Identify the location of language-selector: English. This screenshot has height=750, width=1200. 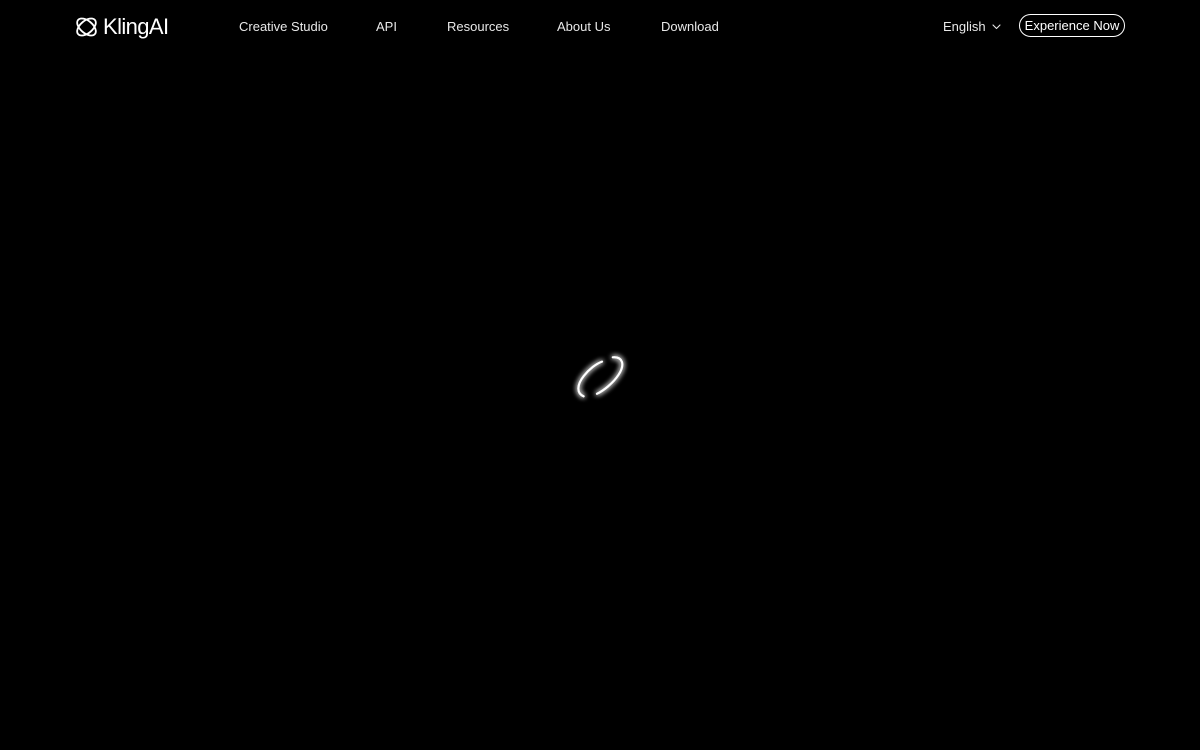
(972, 26).